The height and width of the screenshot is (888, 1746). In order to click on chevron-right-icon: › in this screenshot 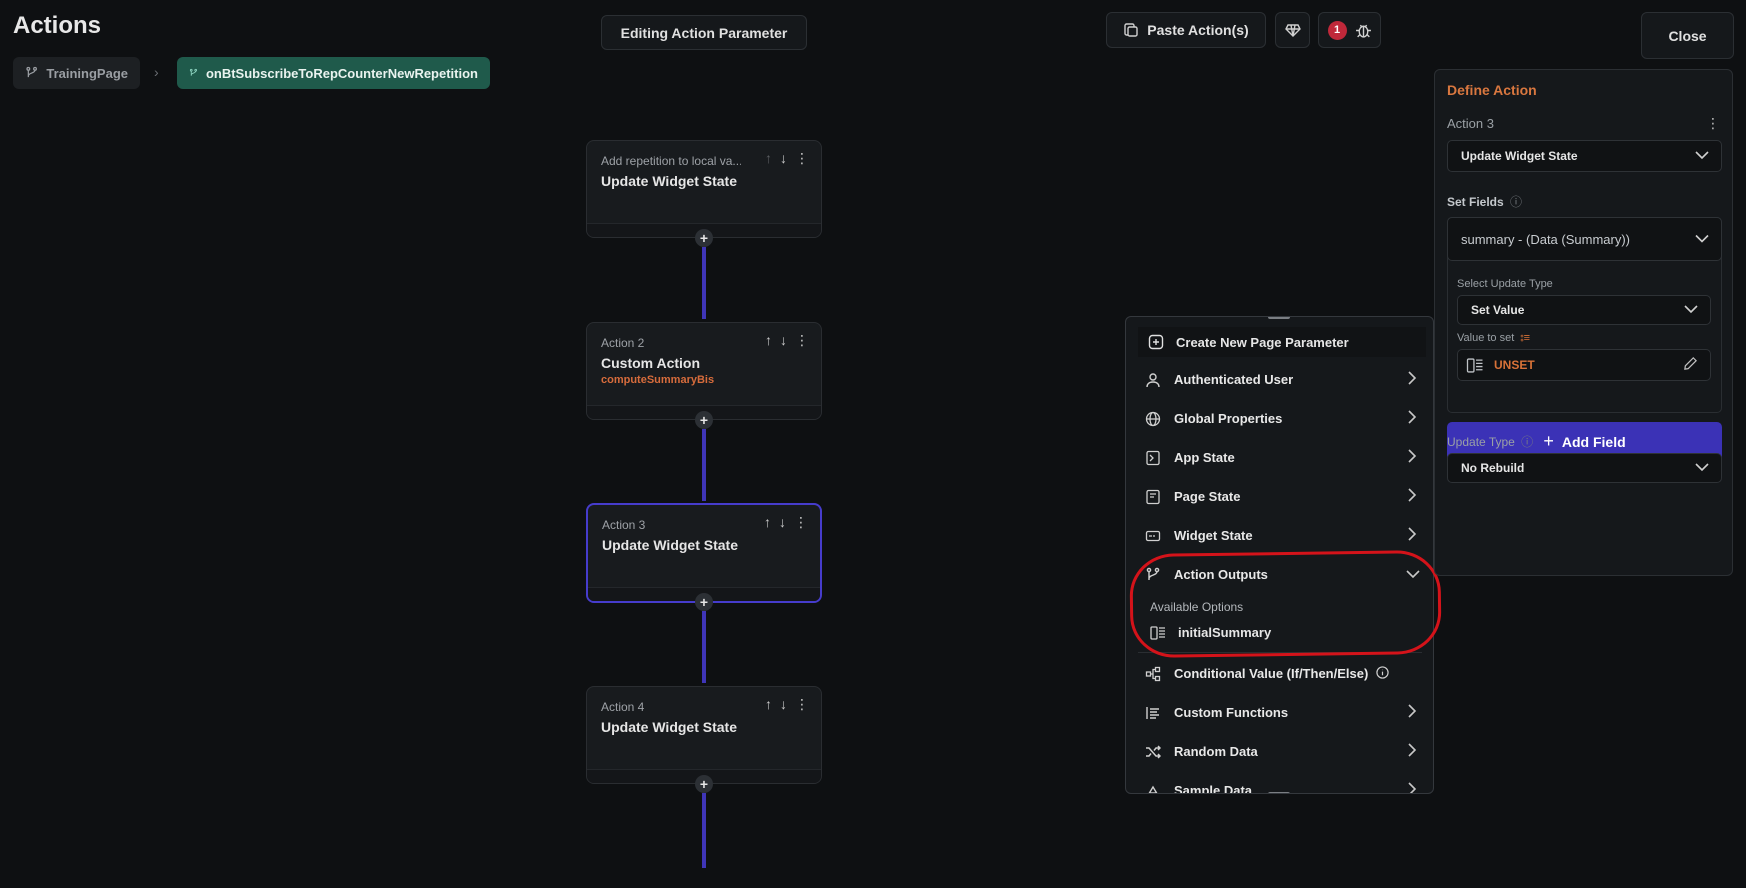, I will do `click(156, 72)`.